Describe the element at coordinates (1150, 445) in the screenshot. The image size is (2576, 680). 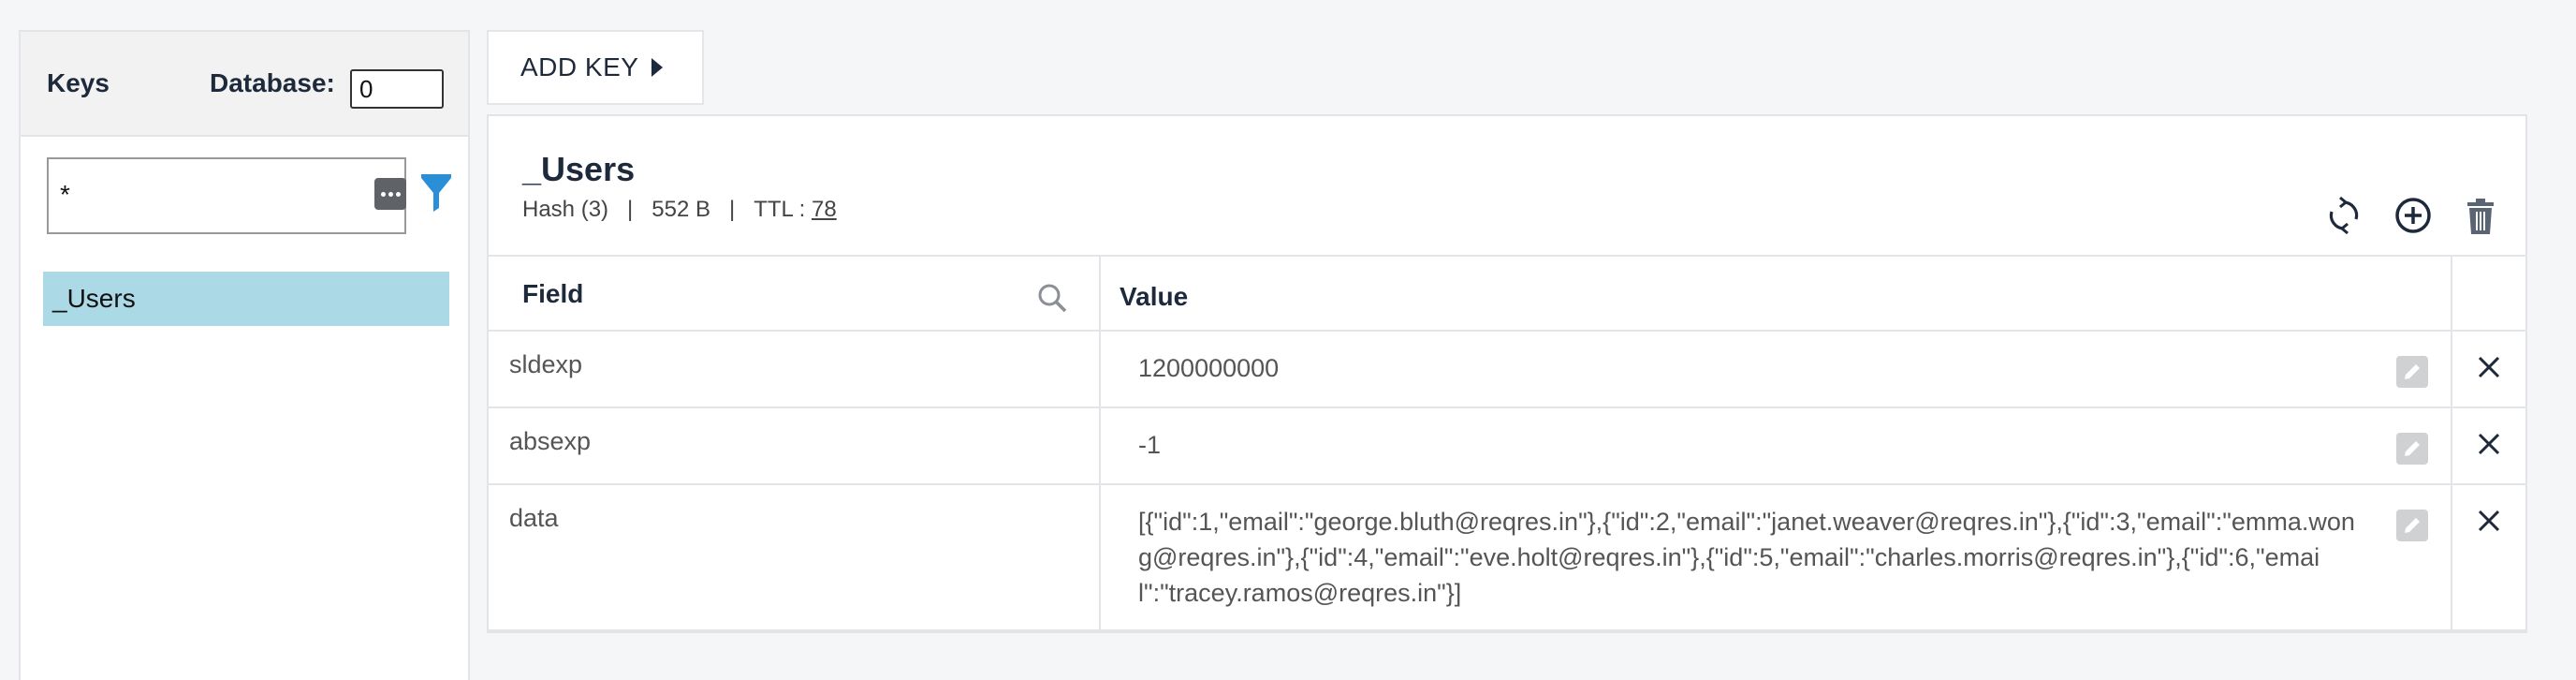
I see `value-text: -1` at that location.